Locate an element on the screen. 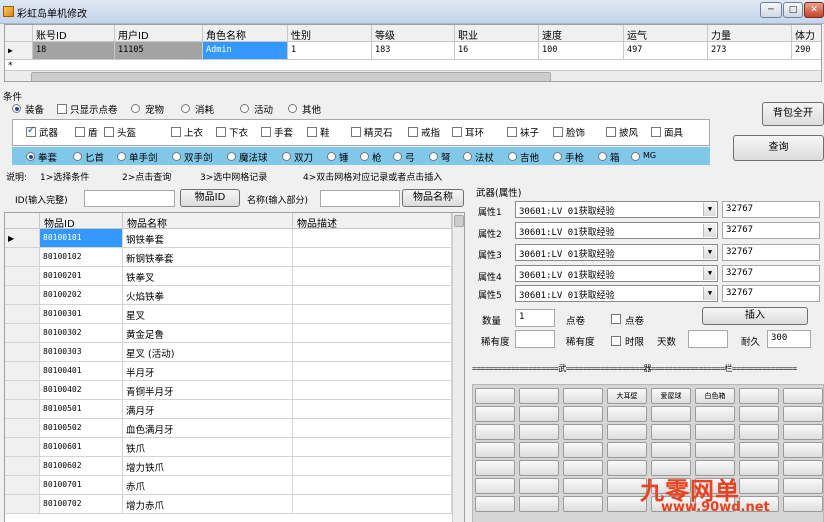 This screenshot has height=522, width=824. item-name: 半月牙 is located at coordinates (208, 371).